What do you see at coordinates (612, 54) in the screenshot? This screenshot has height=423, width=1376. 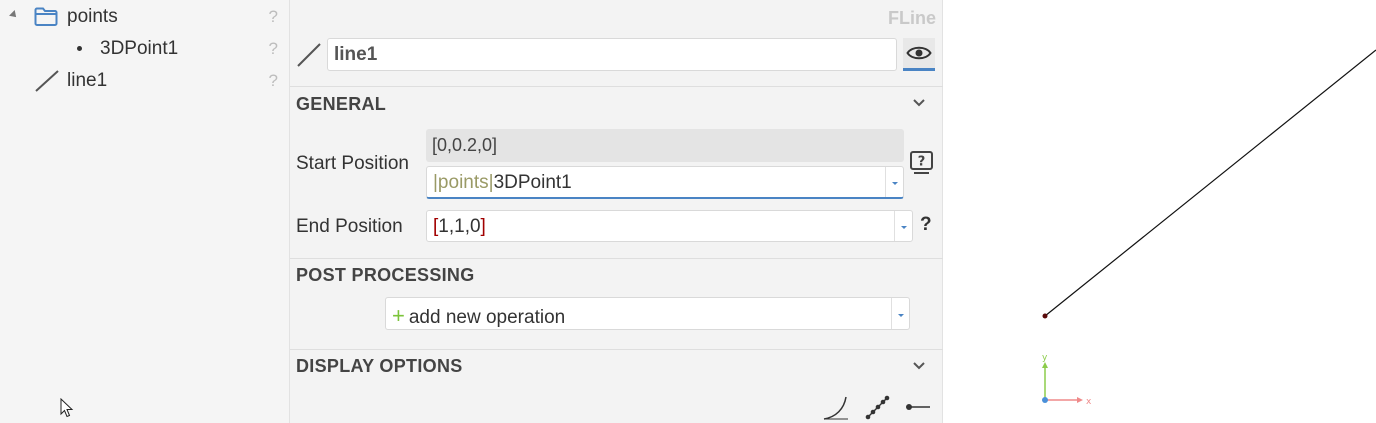 I see `object-name-input: line1` at bounding box center [612, 54].